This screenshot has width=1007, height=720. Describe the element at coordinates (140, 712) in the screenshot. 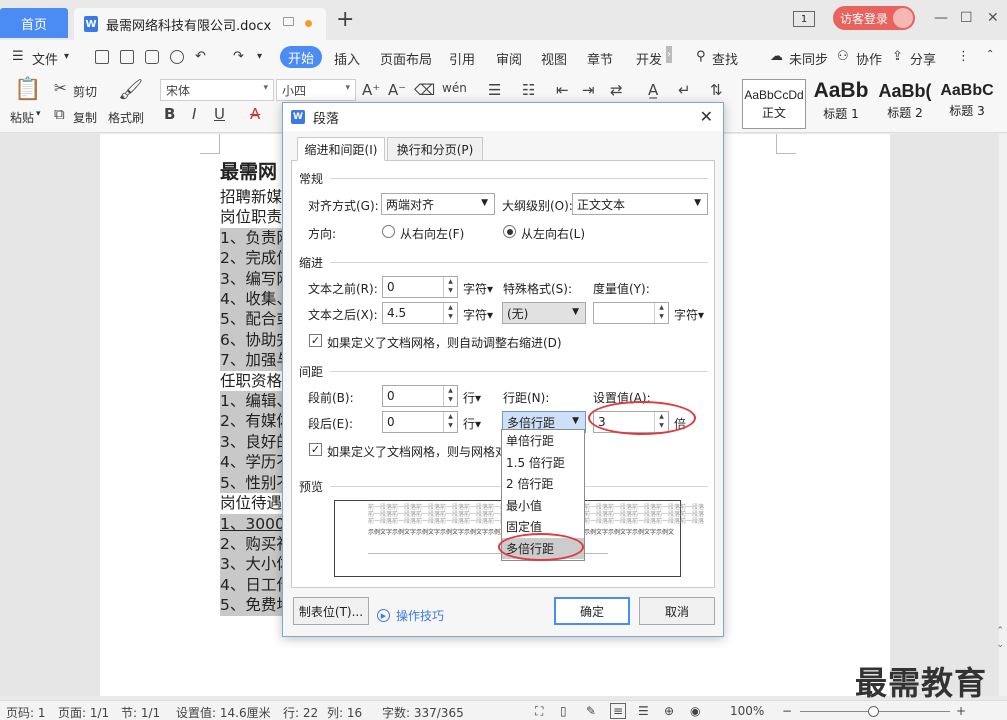

I see `status-section: 节: 1/1` at that location.